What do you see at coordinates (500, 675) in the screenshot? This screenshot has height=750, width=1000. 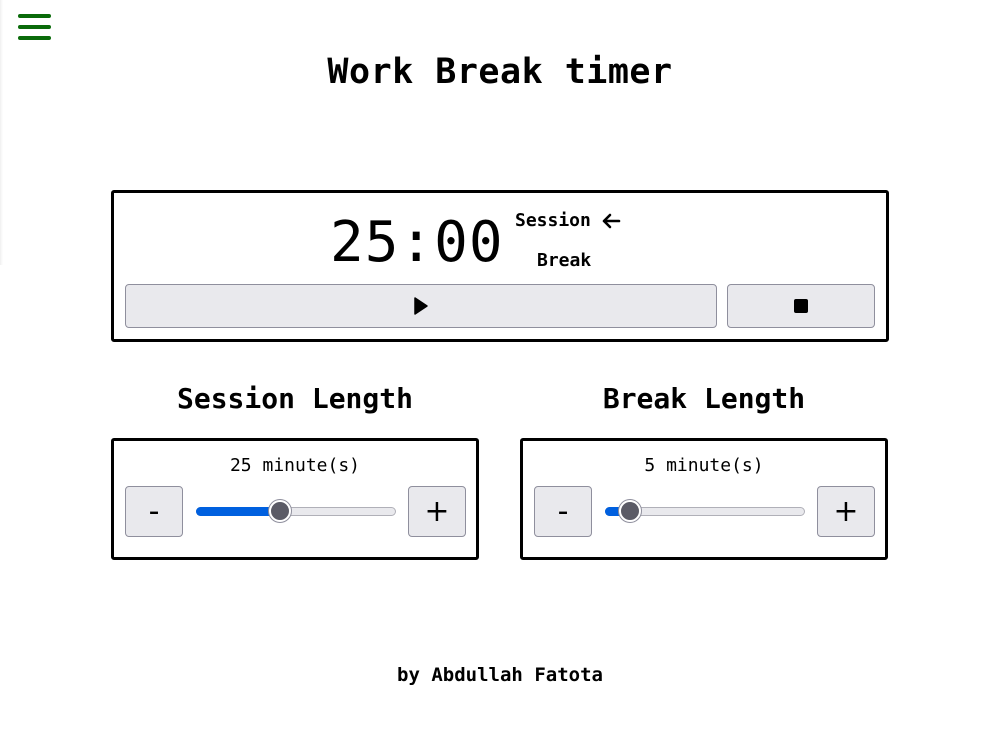 I see `footer-credit: by Abdullah Fatota` at bounding box center [500, 675].